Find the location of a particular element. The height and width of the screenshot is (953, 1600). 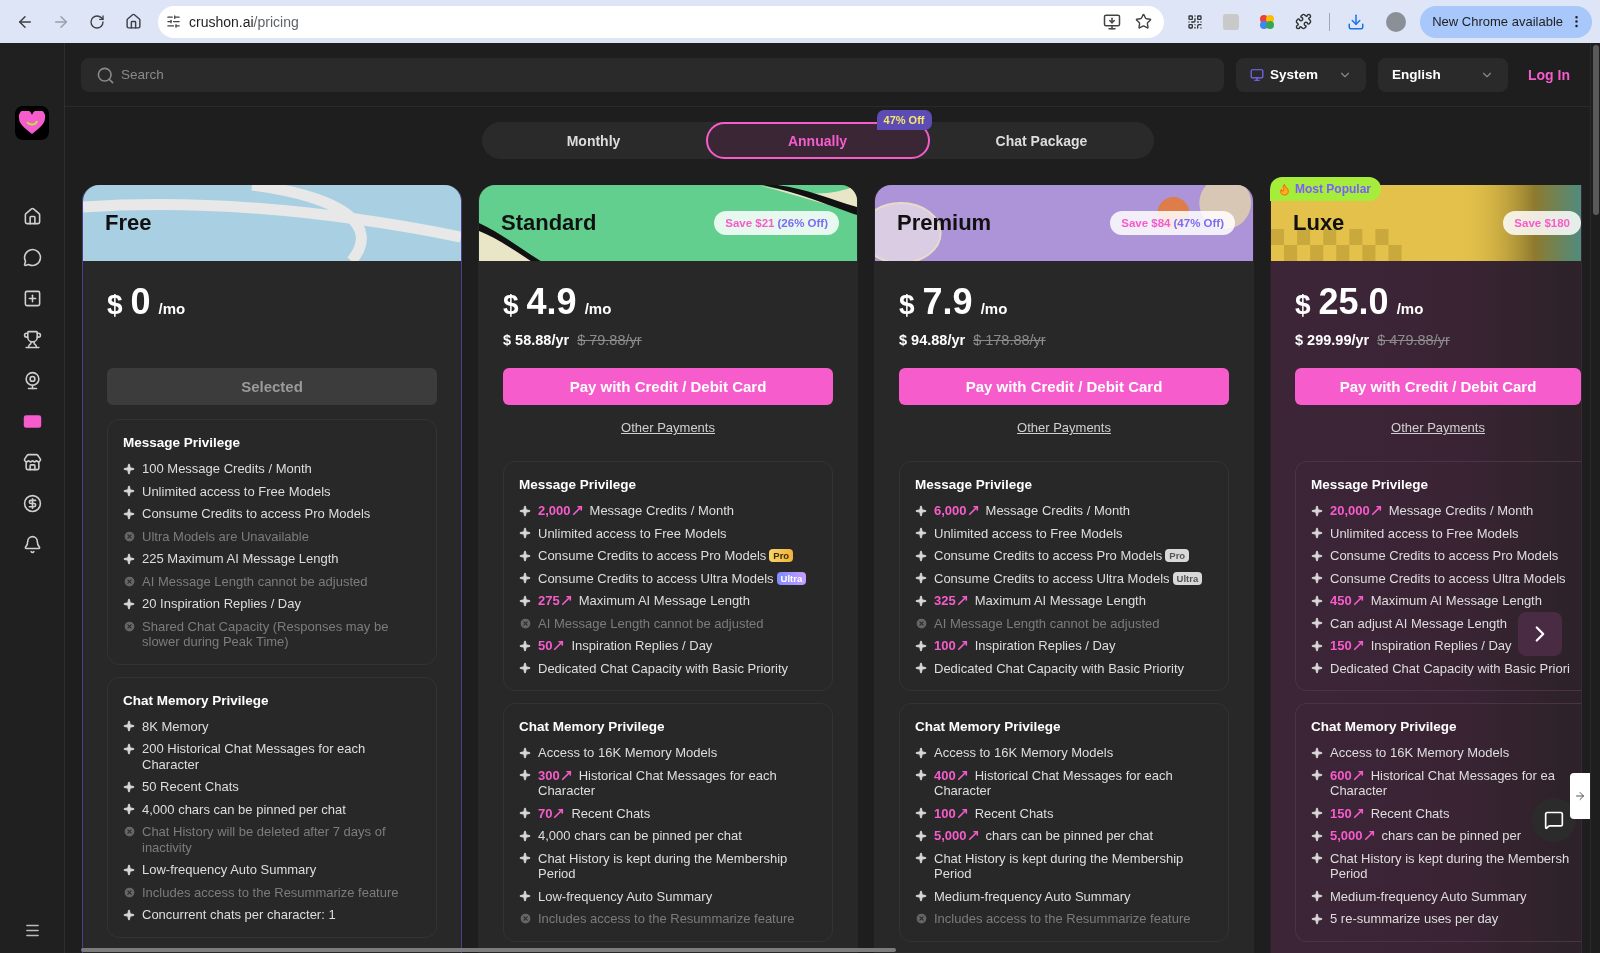

theme-select: System is located at coordinates (1301, 74).